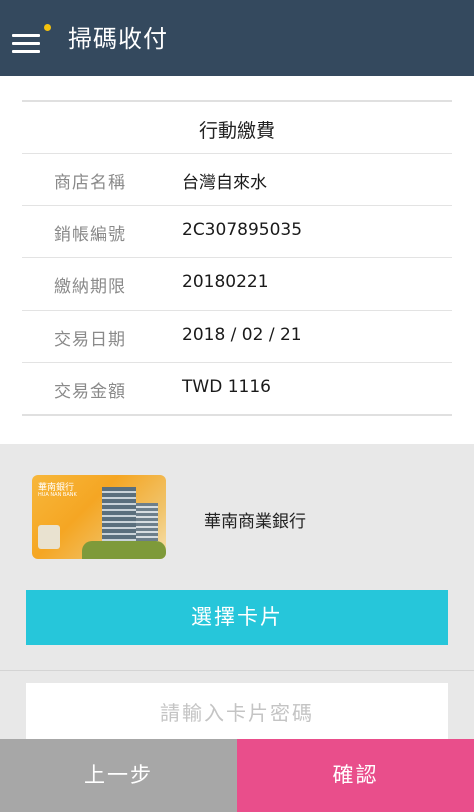 Image resolution: width=474 pixels, height=812 pixels. What do you see at coordinates (242, 230) in the screenshot?
I see `detail-value: 2C307895035` at bounding box center [242, 230].